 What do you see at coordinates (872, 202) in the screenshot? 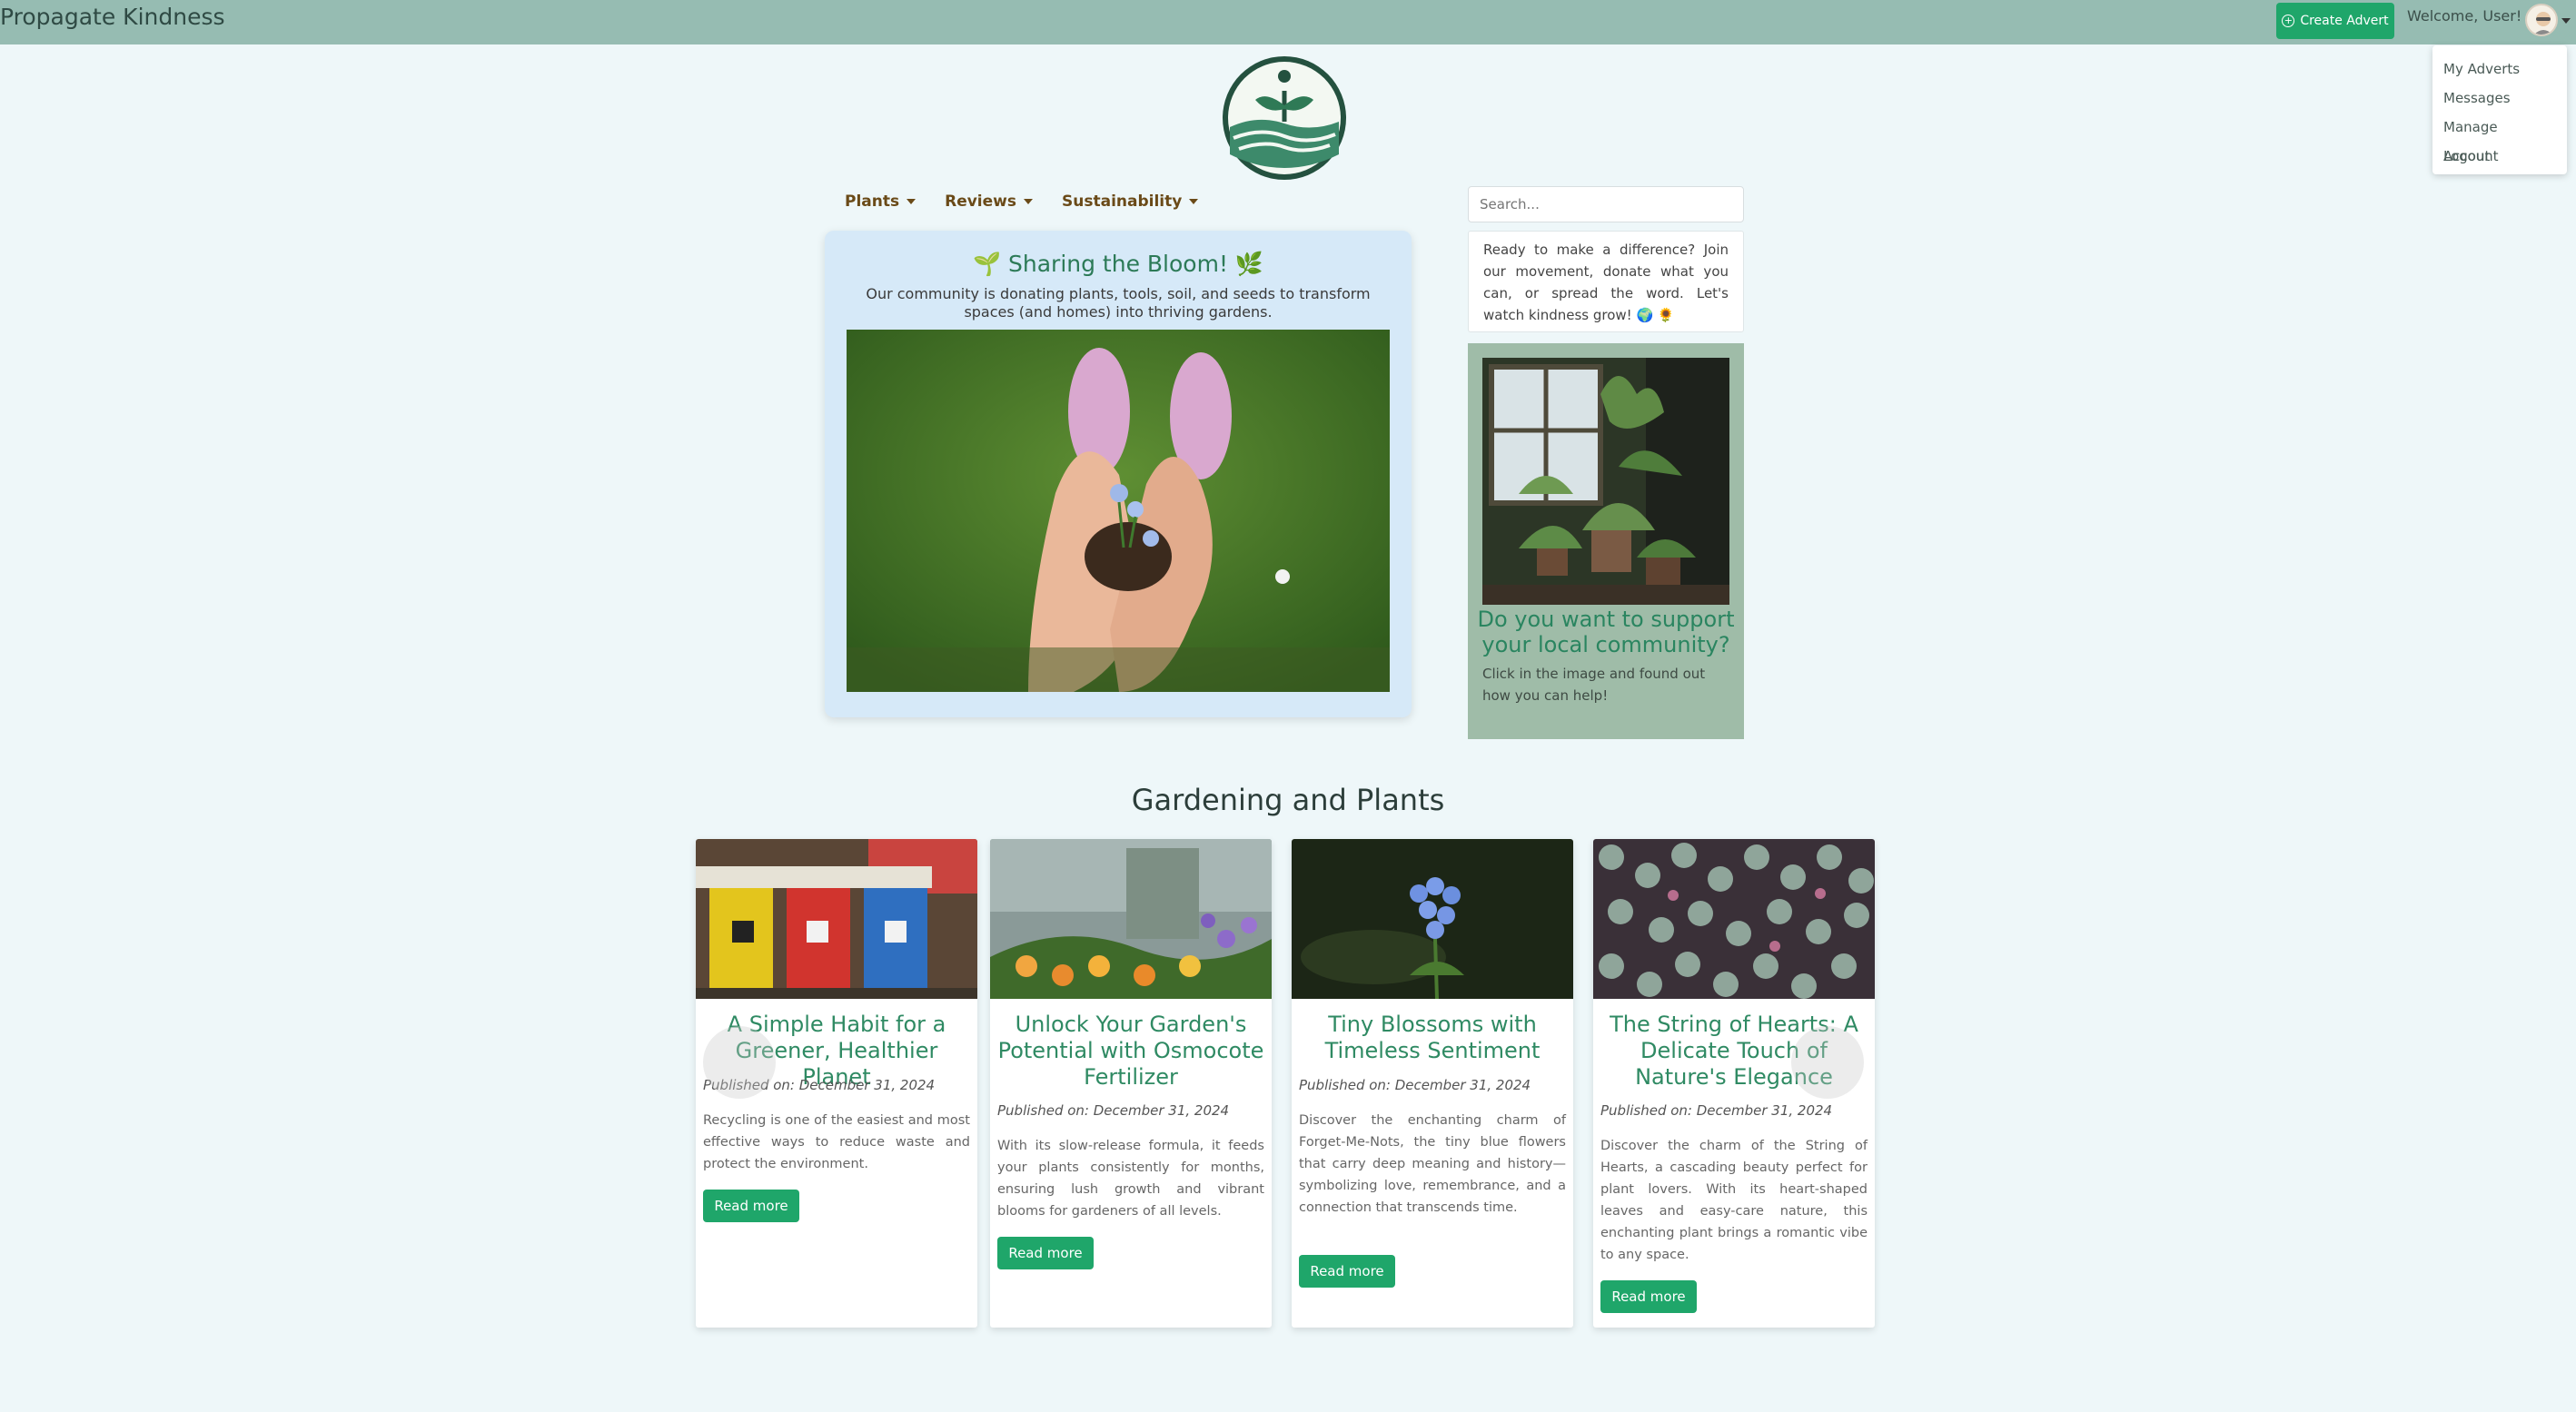
I see `nav-label: Plants` at bounding box center [872, 202].